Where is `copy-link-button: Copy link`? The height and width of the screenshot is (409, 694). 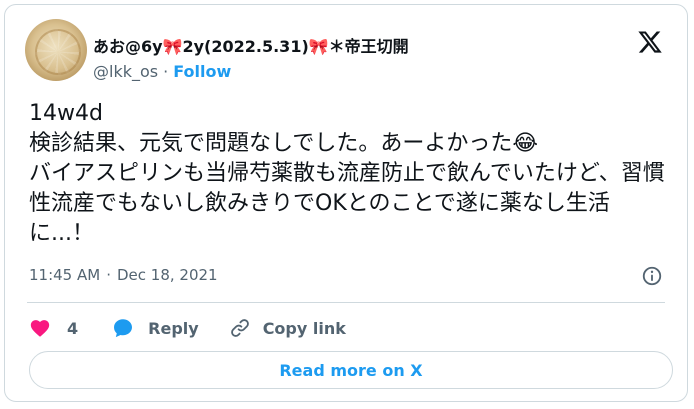
copy-link-button: Copy link is located at coordinates (287, 328).